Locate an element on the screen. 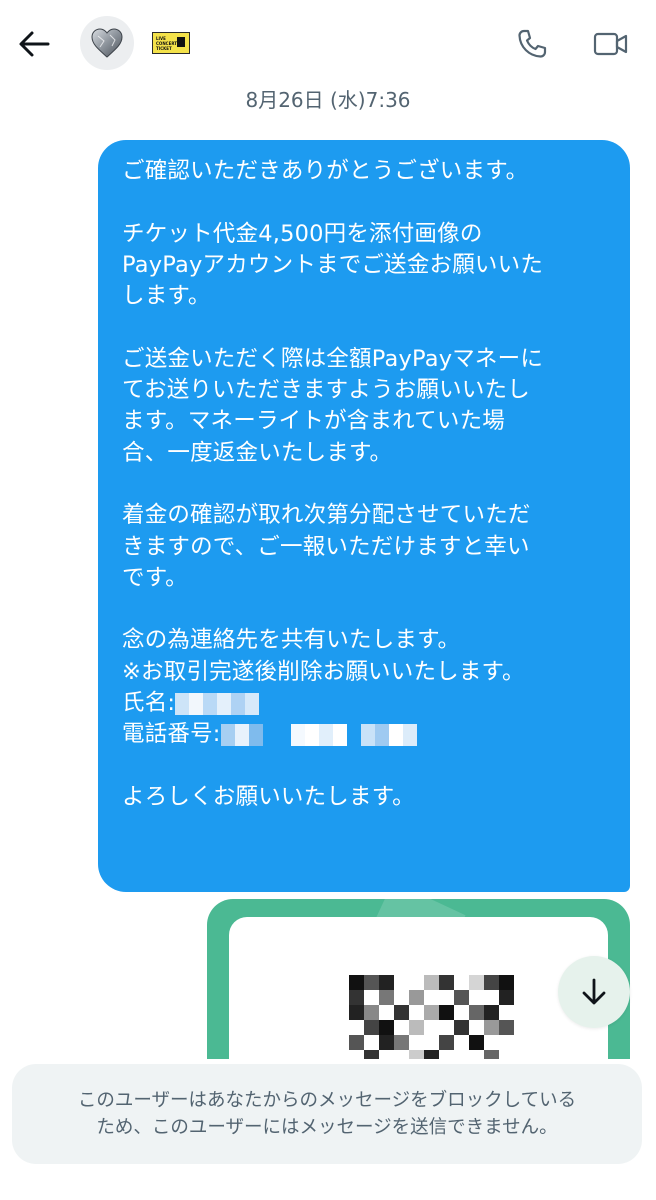  message-line: 合、一度返金いたします。 is located at coordinates (257, 452).